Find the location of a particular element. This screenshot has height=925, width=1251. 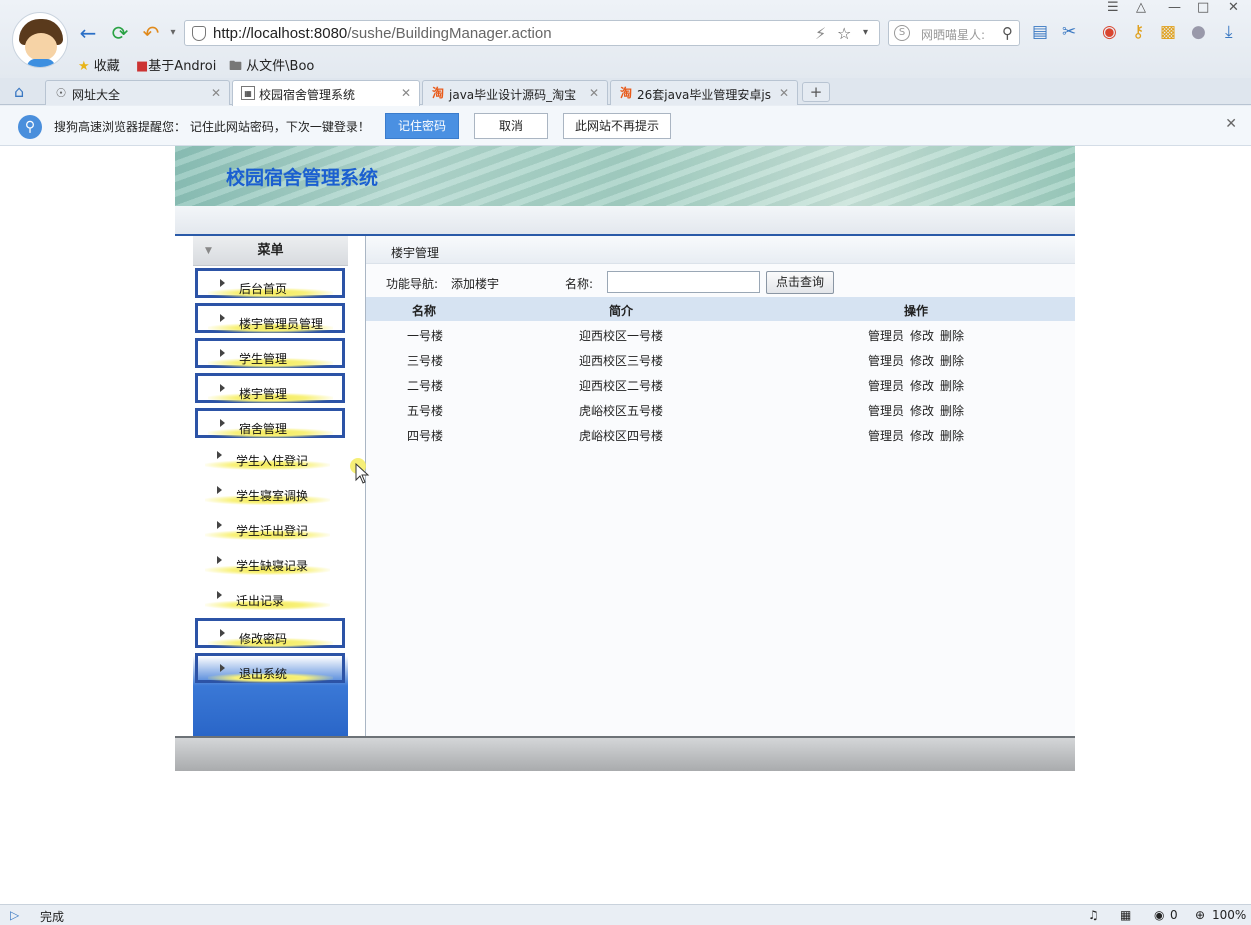

cell-actions: 管理员 修改 删除 is located at coordinates (919, 360).